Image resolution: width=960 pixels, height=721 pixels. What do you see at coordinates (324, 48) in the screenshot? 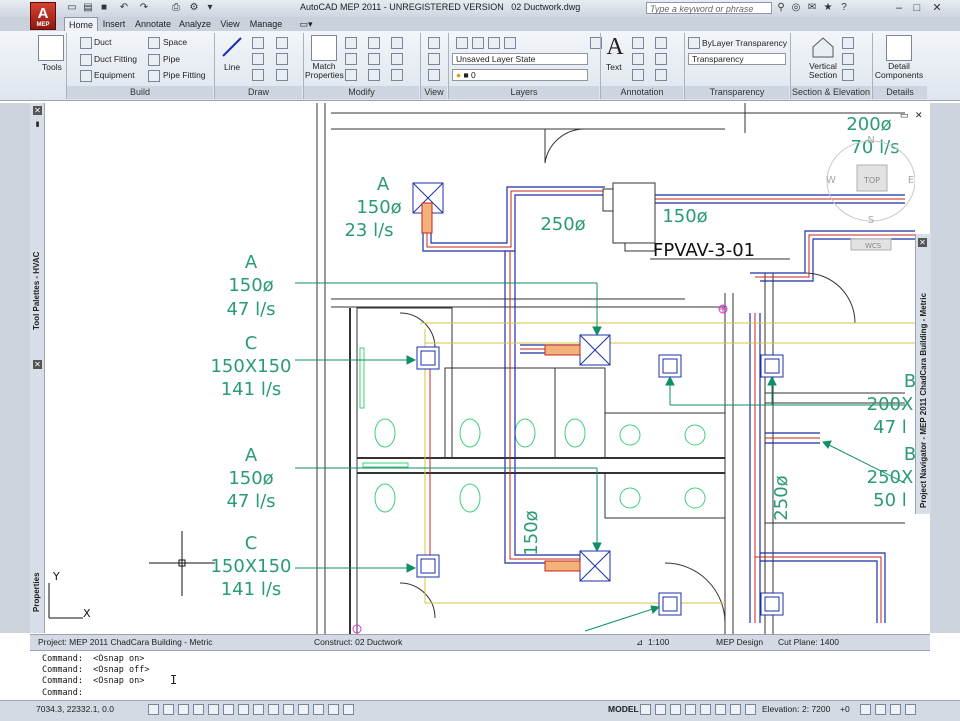
I see `match-properties-icon` at bounding box center [324, 48].